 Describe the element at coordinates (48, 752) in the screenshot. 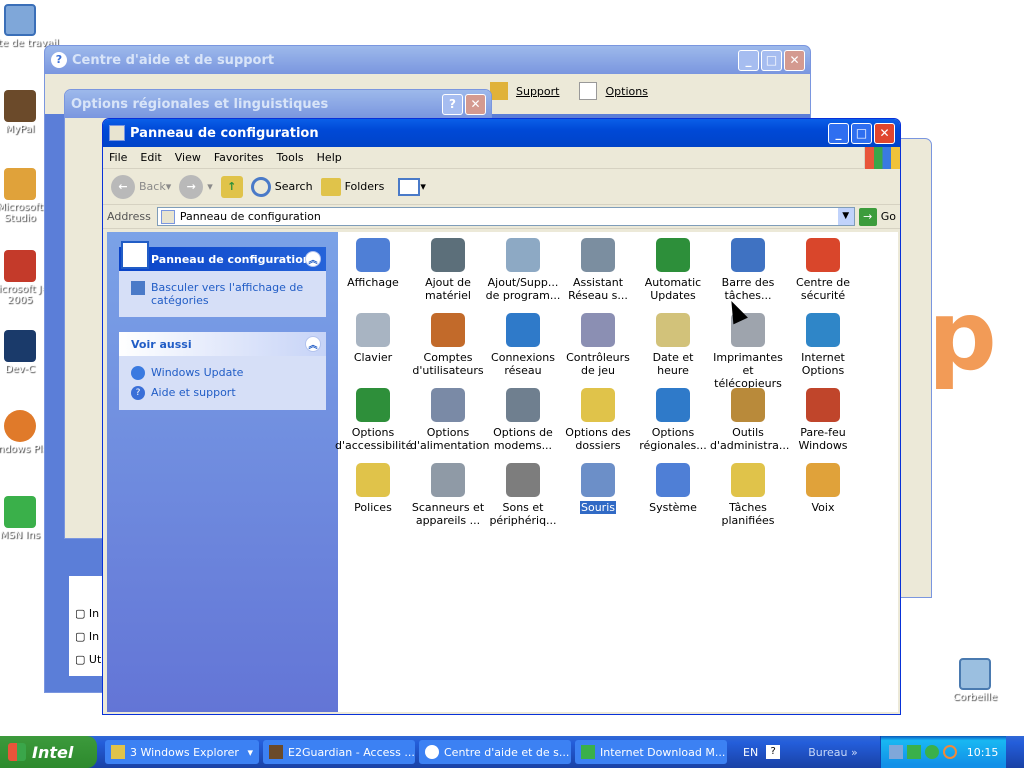

I see `start-button: Intel` at that location.